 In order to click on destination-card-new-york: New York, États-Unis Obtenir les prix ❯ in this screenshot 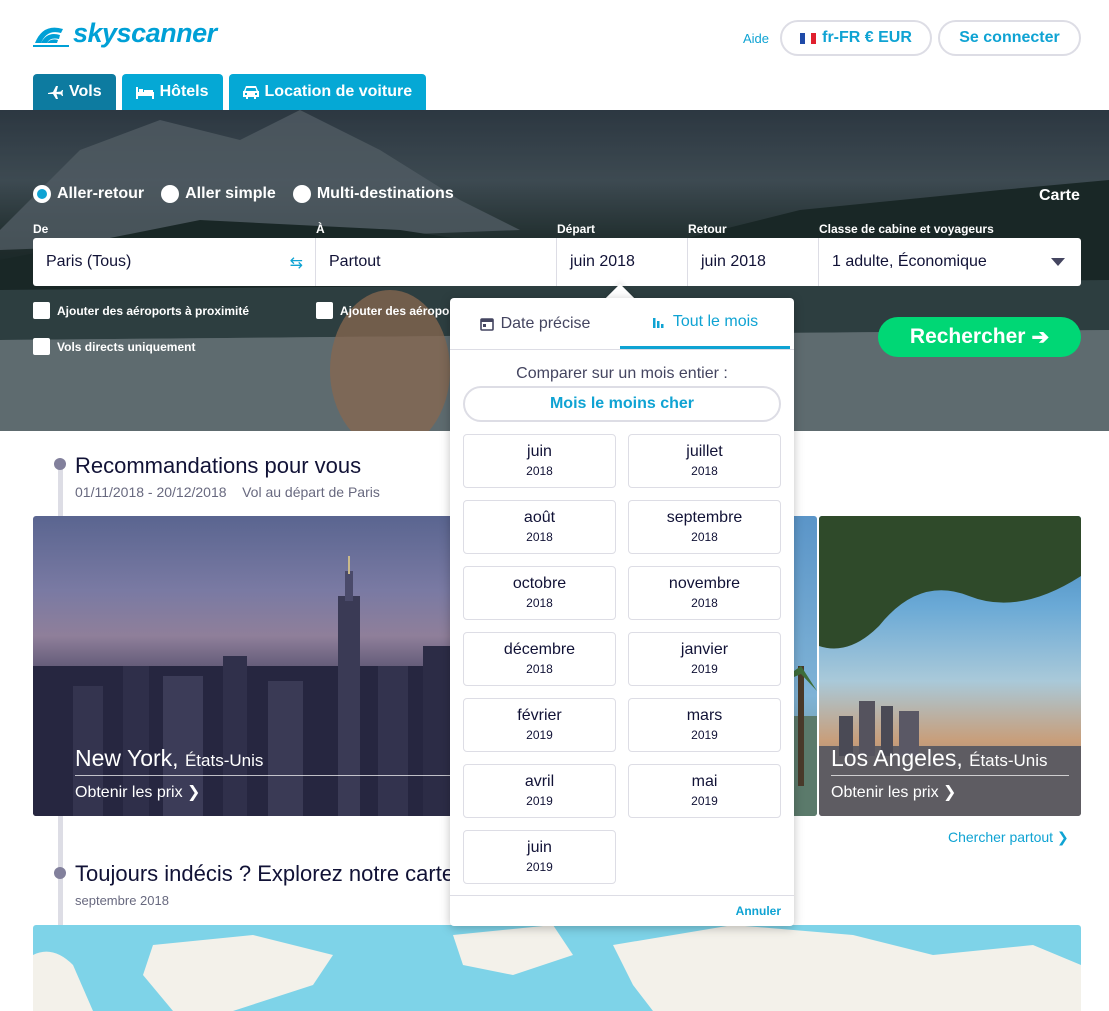, I will do `click(248, 666)`.